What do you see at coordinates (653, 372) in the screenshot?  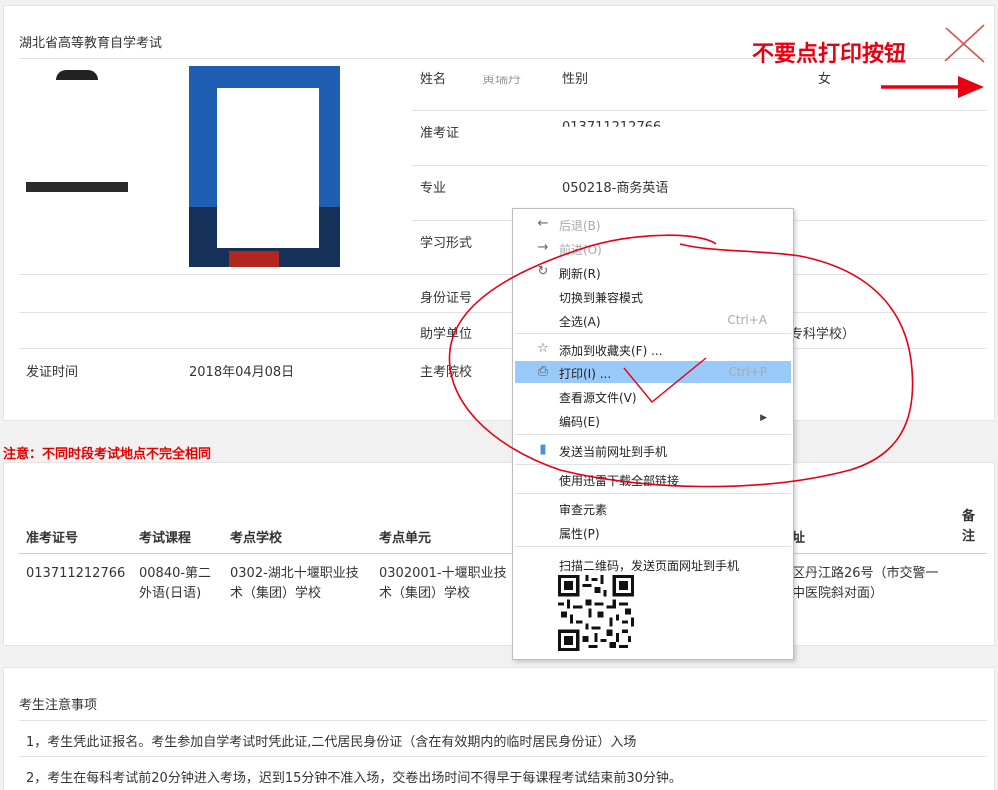 I see `menu-item-print: ⎙ 打印(I) ... Ctrl+P` at bounding box center [653, 372].